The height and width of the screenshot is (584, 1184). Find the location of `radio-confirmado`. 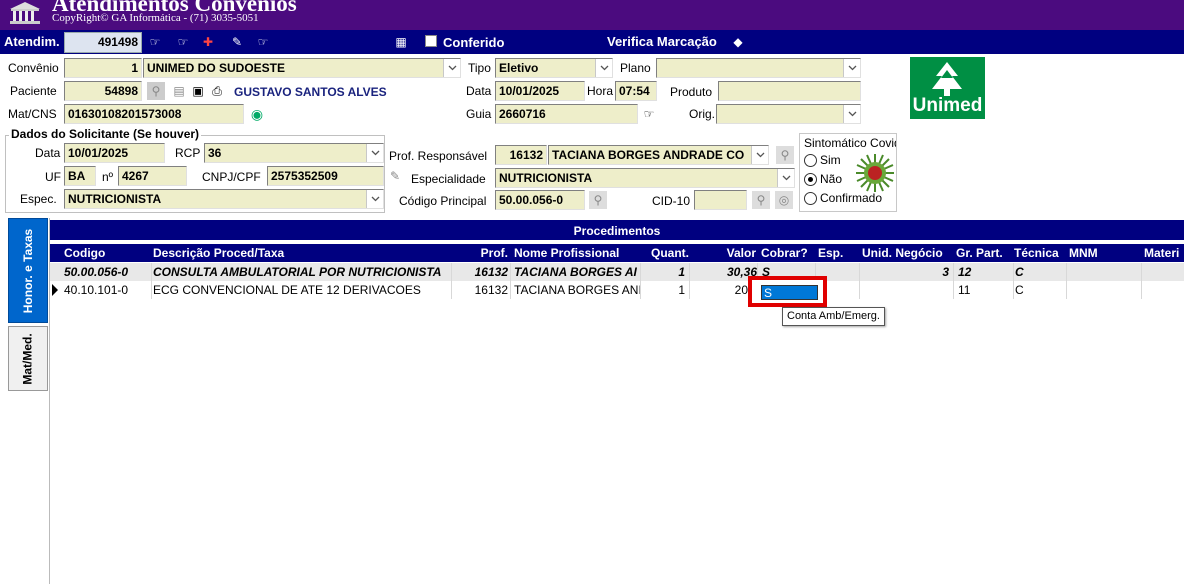

radio-confirmado is located at coordinates (810, 198).